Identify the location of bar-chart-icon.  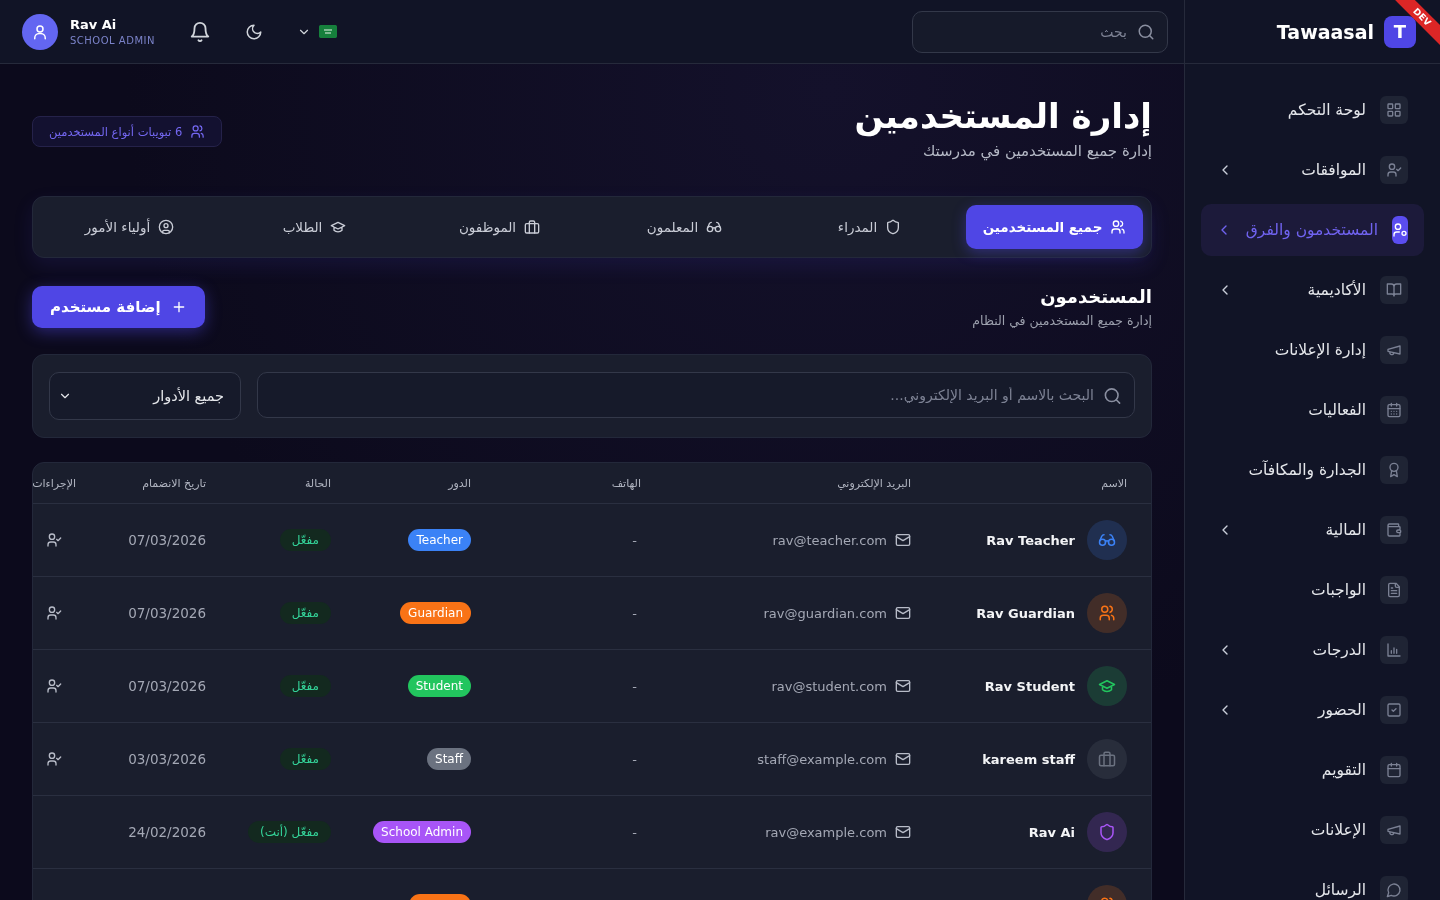
(1394, 650).